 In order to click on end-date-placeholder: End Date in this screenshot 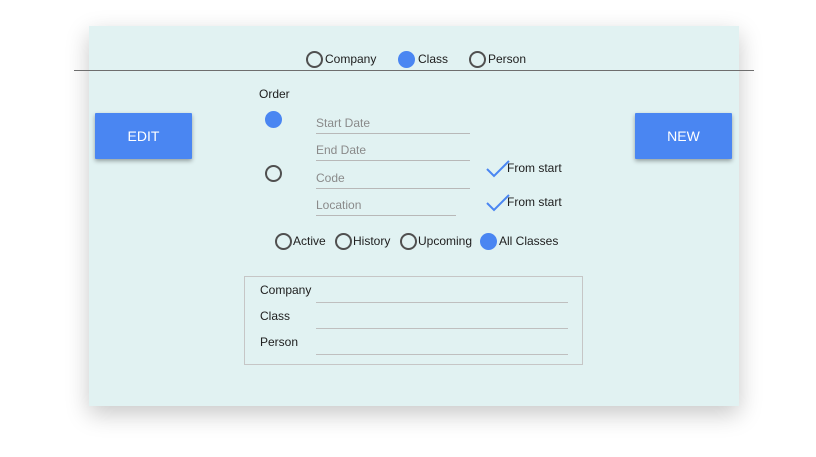, I will do `click(341, 150)`.